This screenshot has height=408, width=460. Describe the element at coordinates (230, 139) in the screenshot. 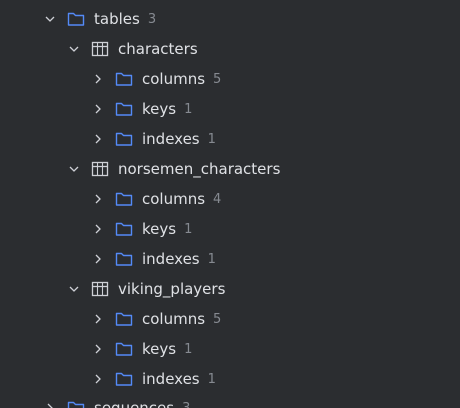

I see `tree-node-characters-indexes: indexes 1` at that location.